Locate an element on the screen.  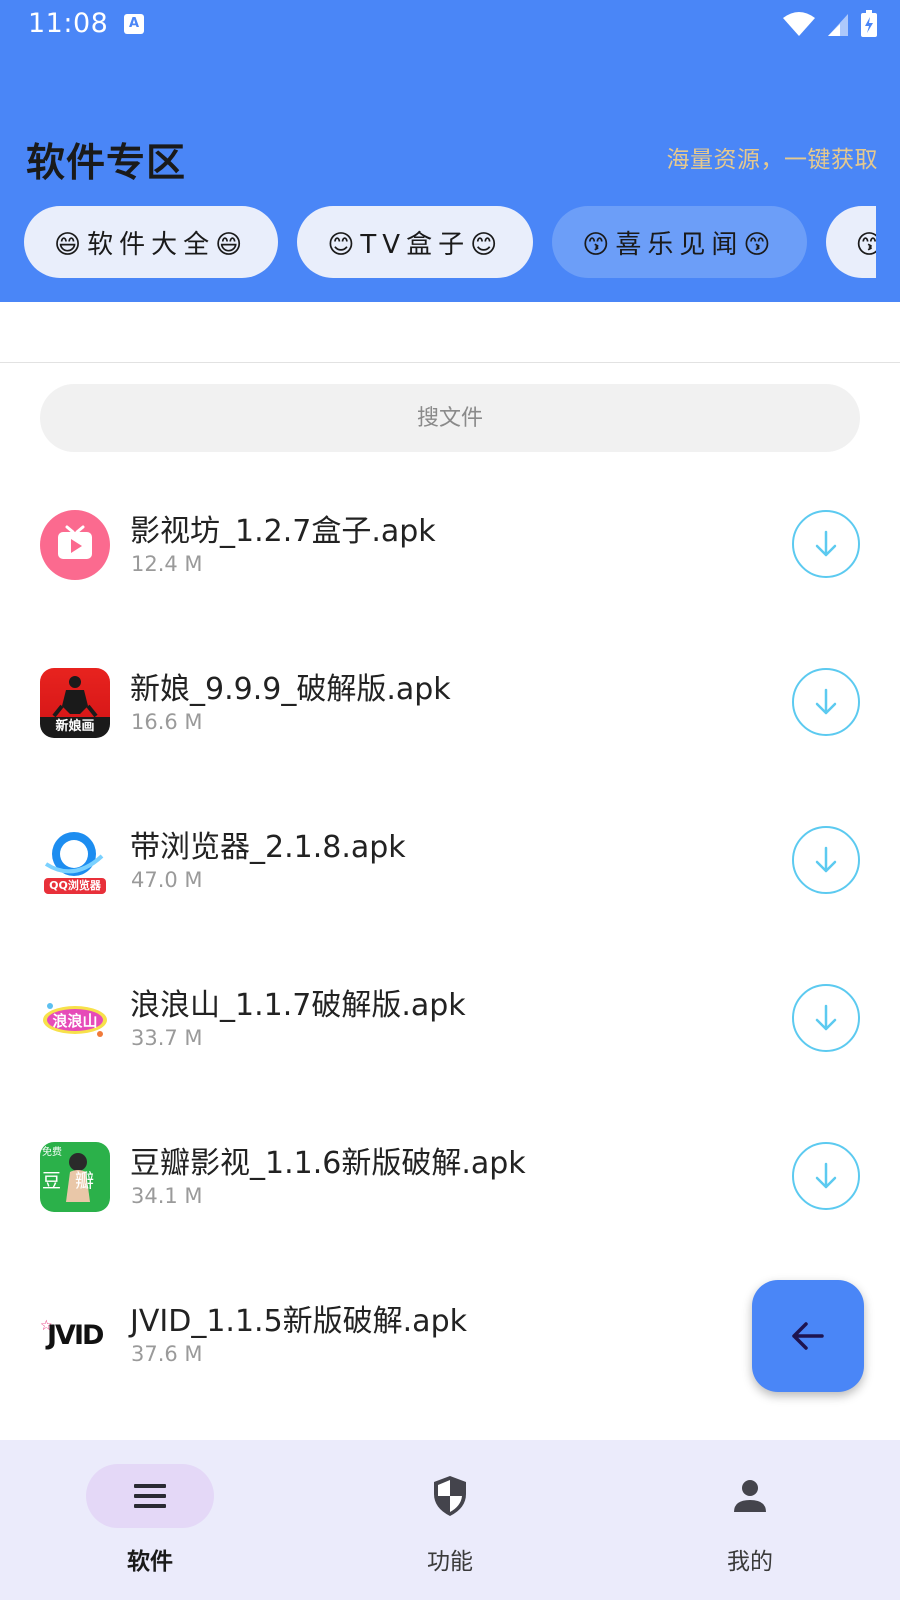
file-size: 33.7 M is located at coordinates (167, 1038).